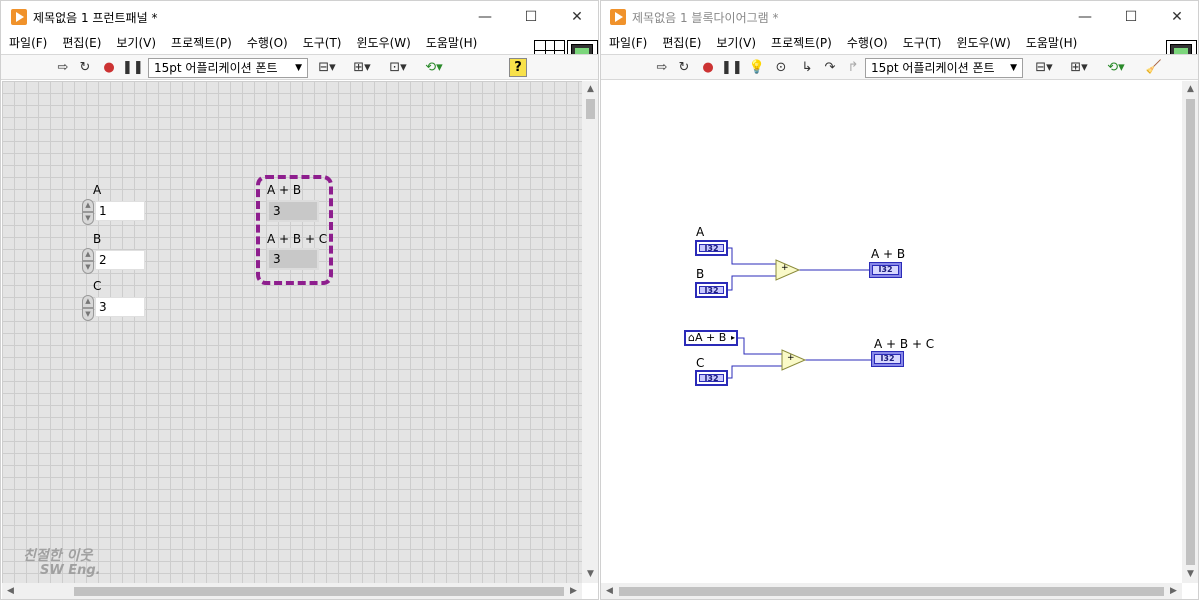 The width and height of the screenshot is (1199, 600). What do you see at coordinates (711, 338) in the screenshot?
I see `local-variable-a-plus-b: ⌂A + B ▸` at bounding box center [711, 338].